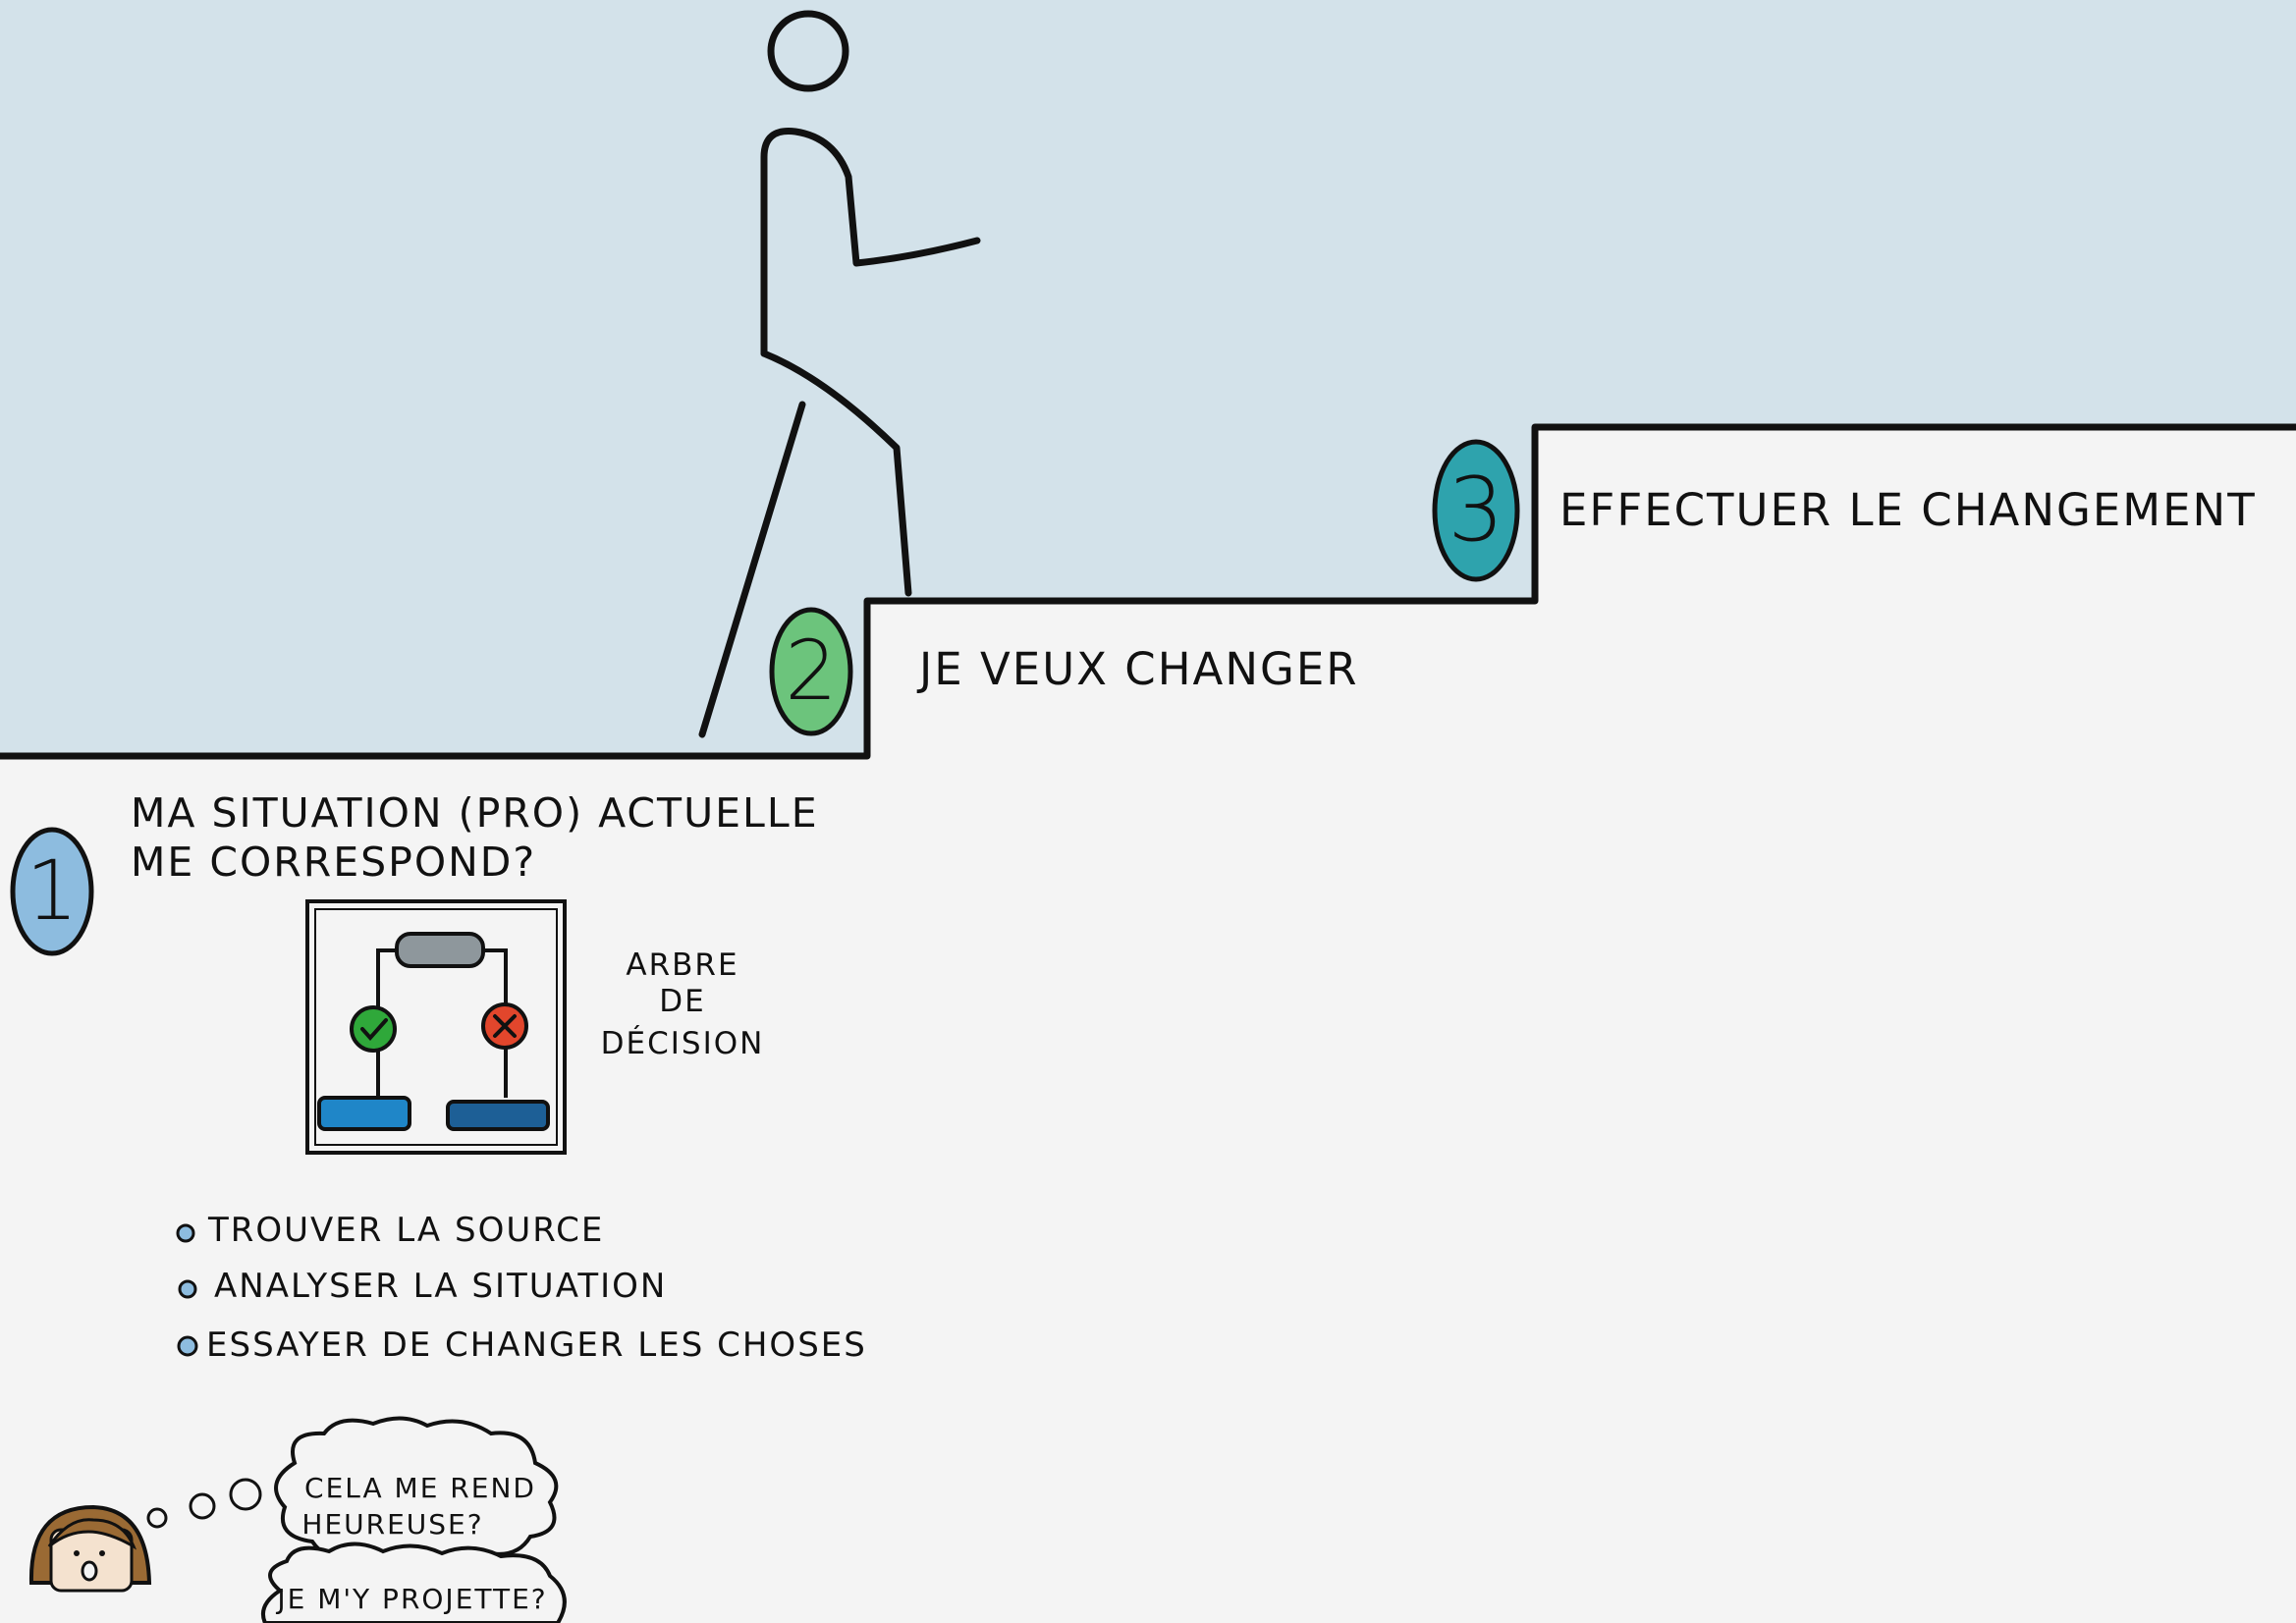 This screenshot has width=2296, height=1623. Describe the element at coordinates (682, 1001) in the screenshot. I see `decision-tree-label-line-2: DE` at that location.